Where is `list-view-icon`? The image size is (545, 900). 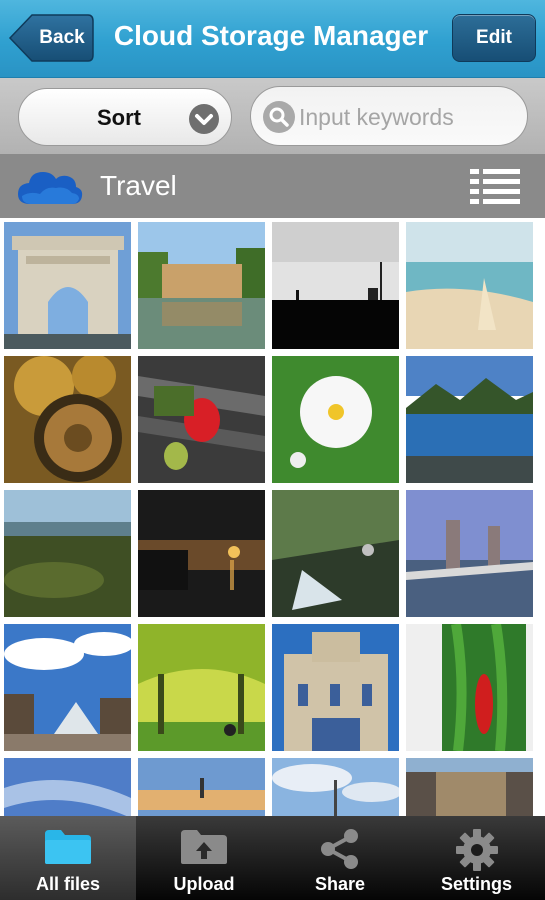
list-view-icon is located at coordinates (495, 188).